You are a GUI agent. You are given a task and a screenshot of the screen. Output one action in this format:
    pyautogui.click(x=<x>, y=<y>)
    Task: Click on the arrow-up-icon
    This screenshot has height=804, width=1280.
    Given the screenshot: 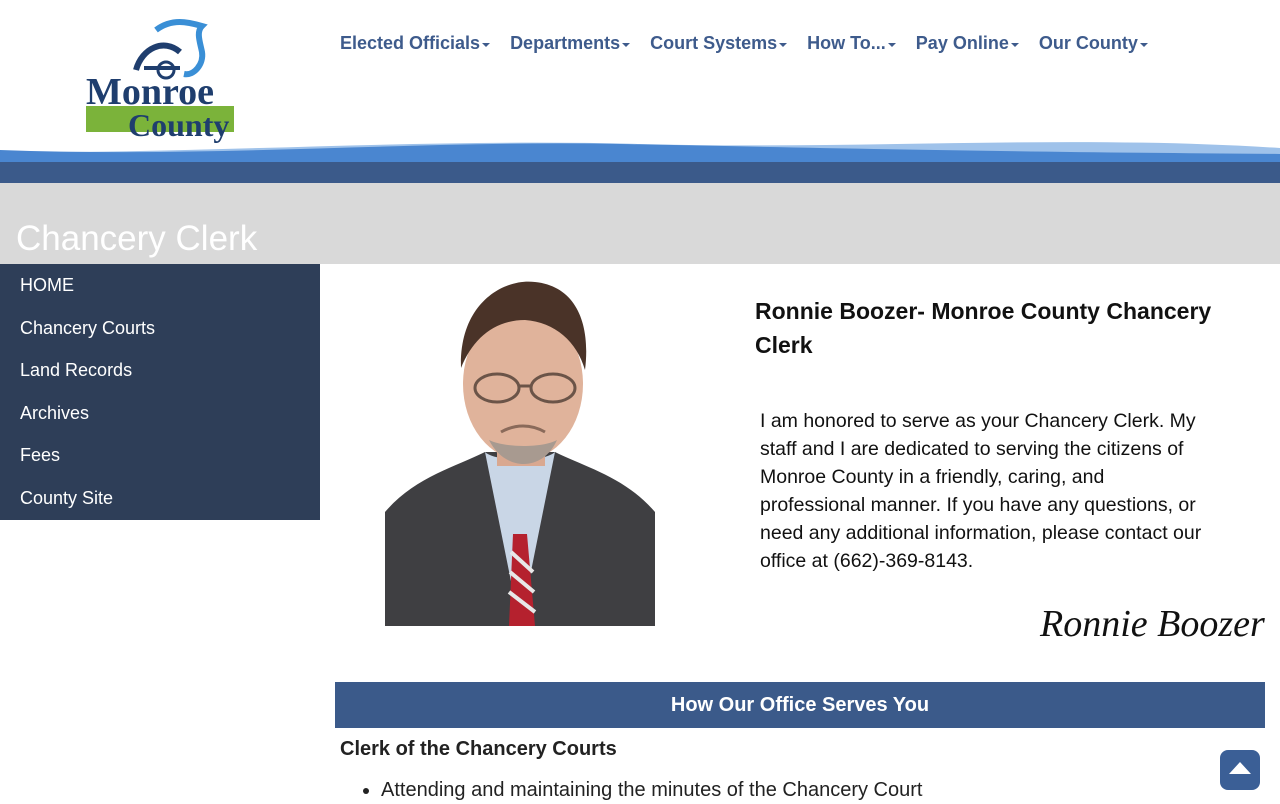 What is the action you would take?
    pyautogui.click(x=1240, y=768)
    